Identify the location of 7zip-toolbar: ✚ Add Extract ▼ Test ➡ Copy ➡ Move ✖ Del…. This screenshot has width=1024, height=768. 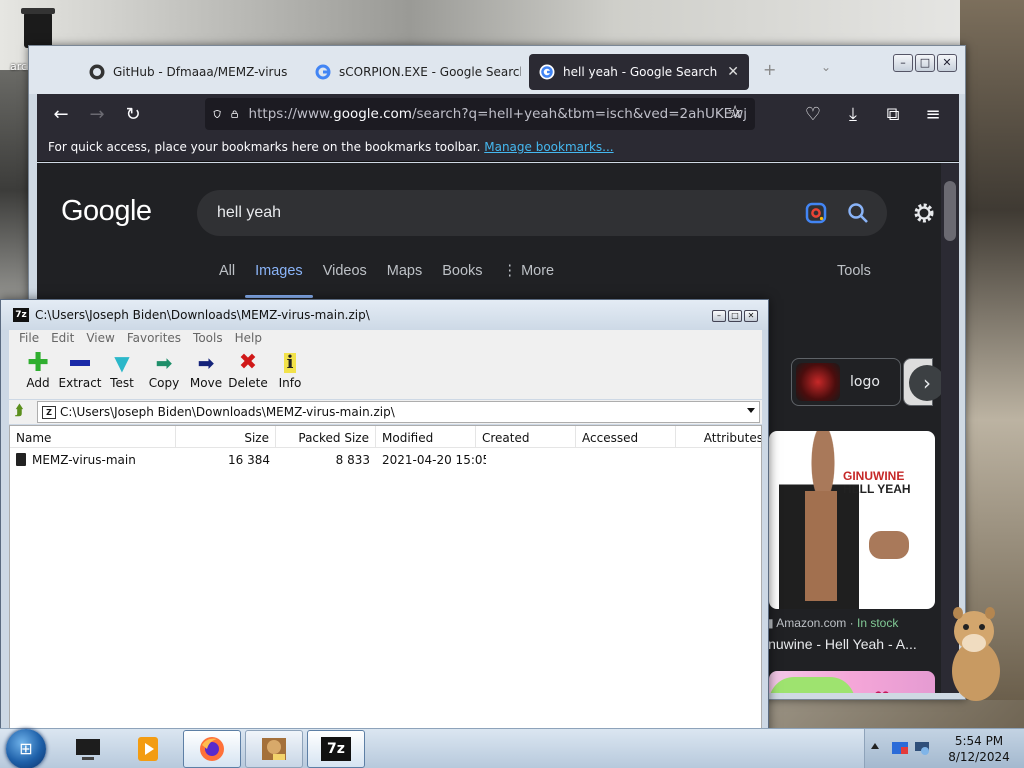
(385, 373).